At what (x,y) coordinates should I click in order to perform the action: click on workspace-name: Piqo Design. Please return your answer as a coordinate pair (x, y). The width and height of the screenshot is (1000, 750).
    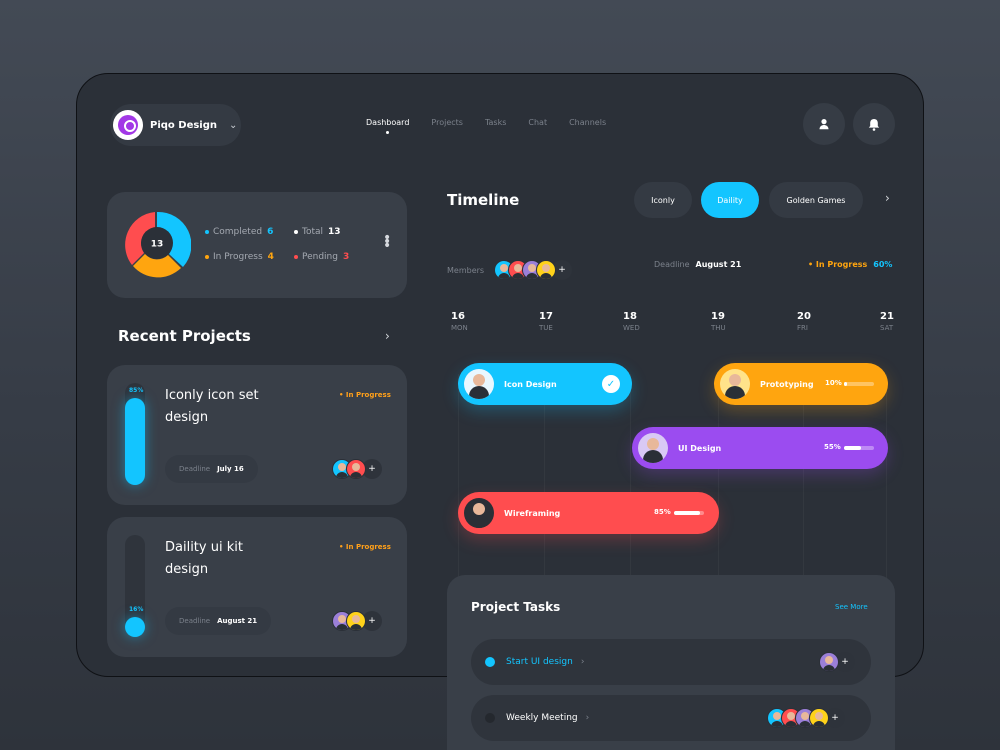
    Looking at the image, I should click on (184, 125).